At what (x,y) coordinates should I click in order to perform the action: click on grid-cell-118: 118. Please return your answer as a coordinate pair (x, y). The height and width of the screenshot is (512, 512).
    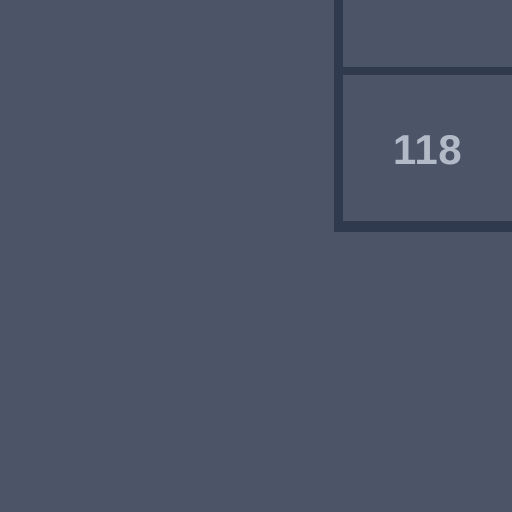
    Looking at the image, I should click on (427, 148).